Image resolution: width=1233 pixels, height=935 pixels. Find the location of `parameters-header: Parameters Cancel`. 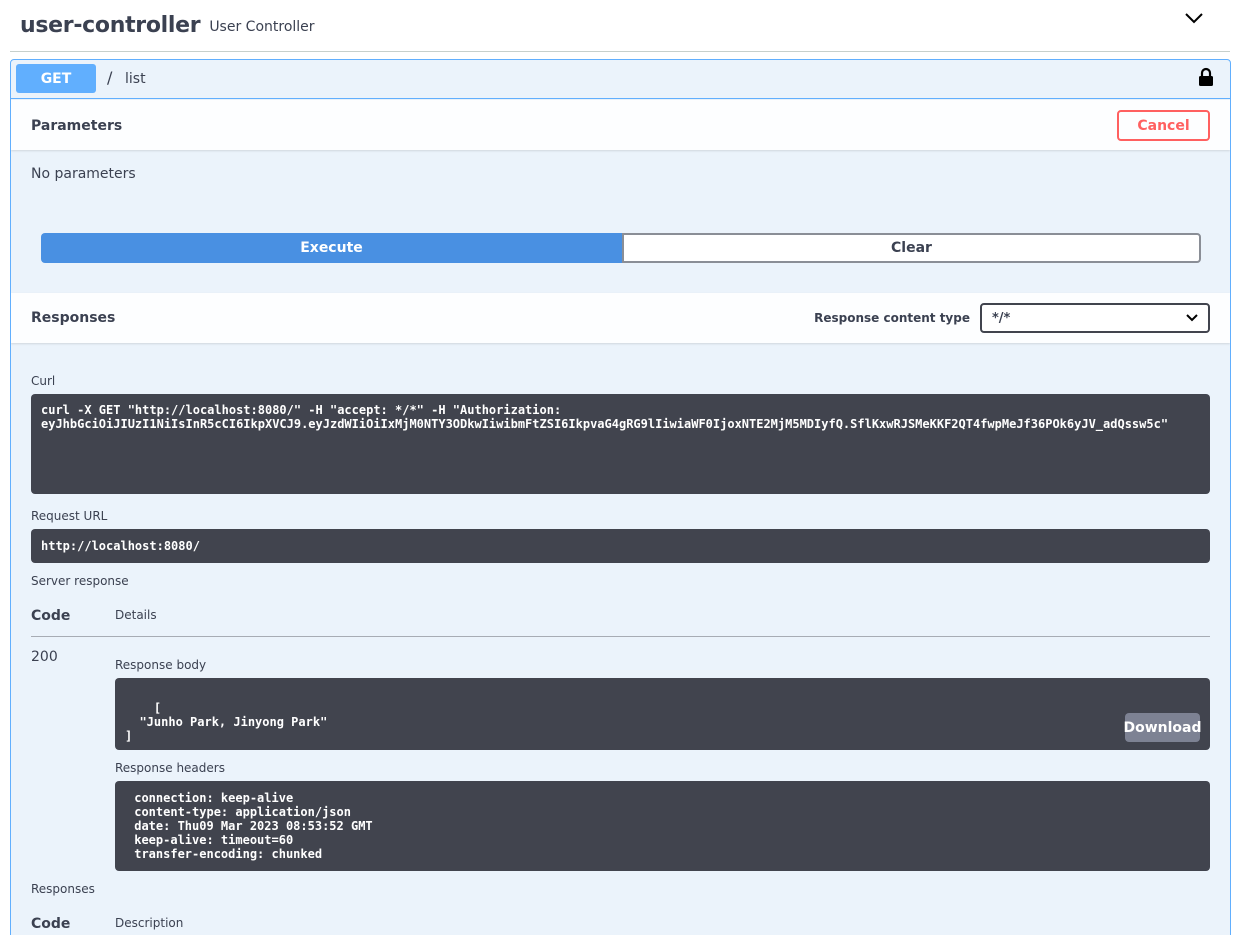

parameters-header: Parameters Cancel is located at coordinates (620, 125).